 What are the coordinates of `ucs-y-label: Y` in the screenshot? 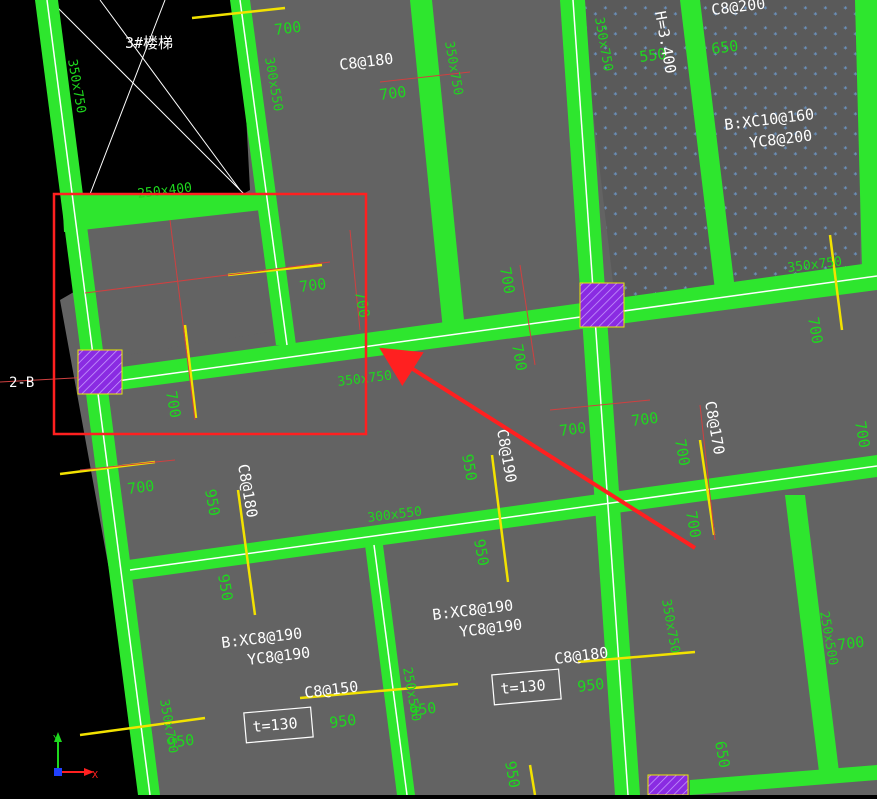 It's located at (56, 739).